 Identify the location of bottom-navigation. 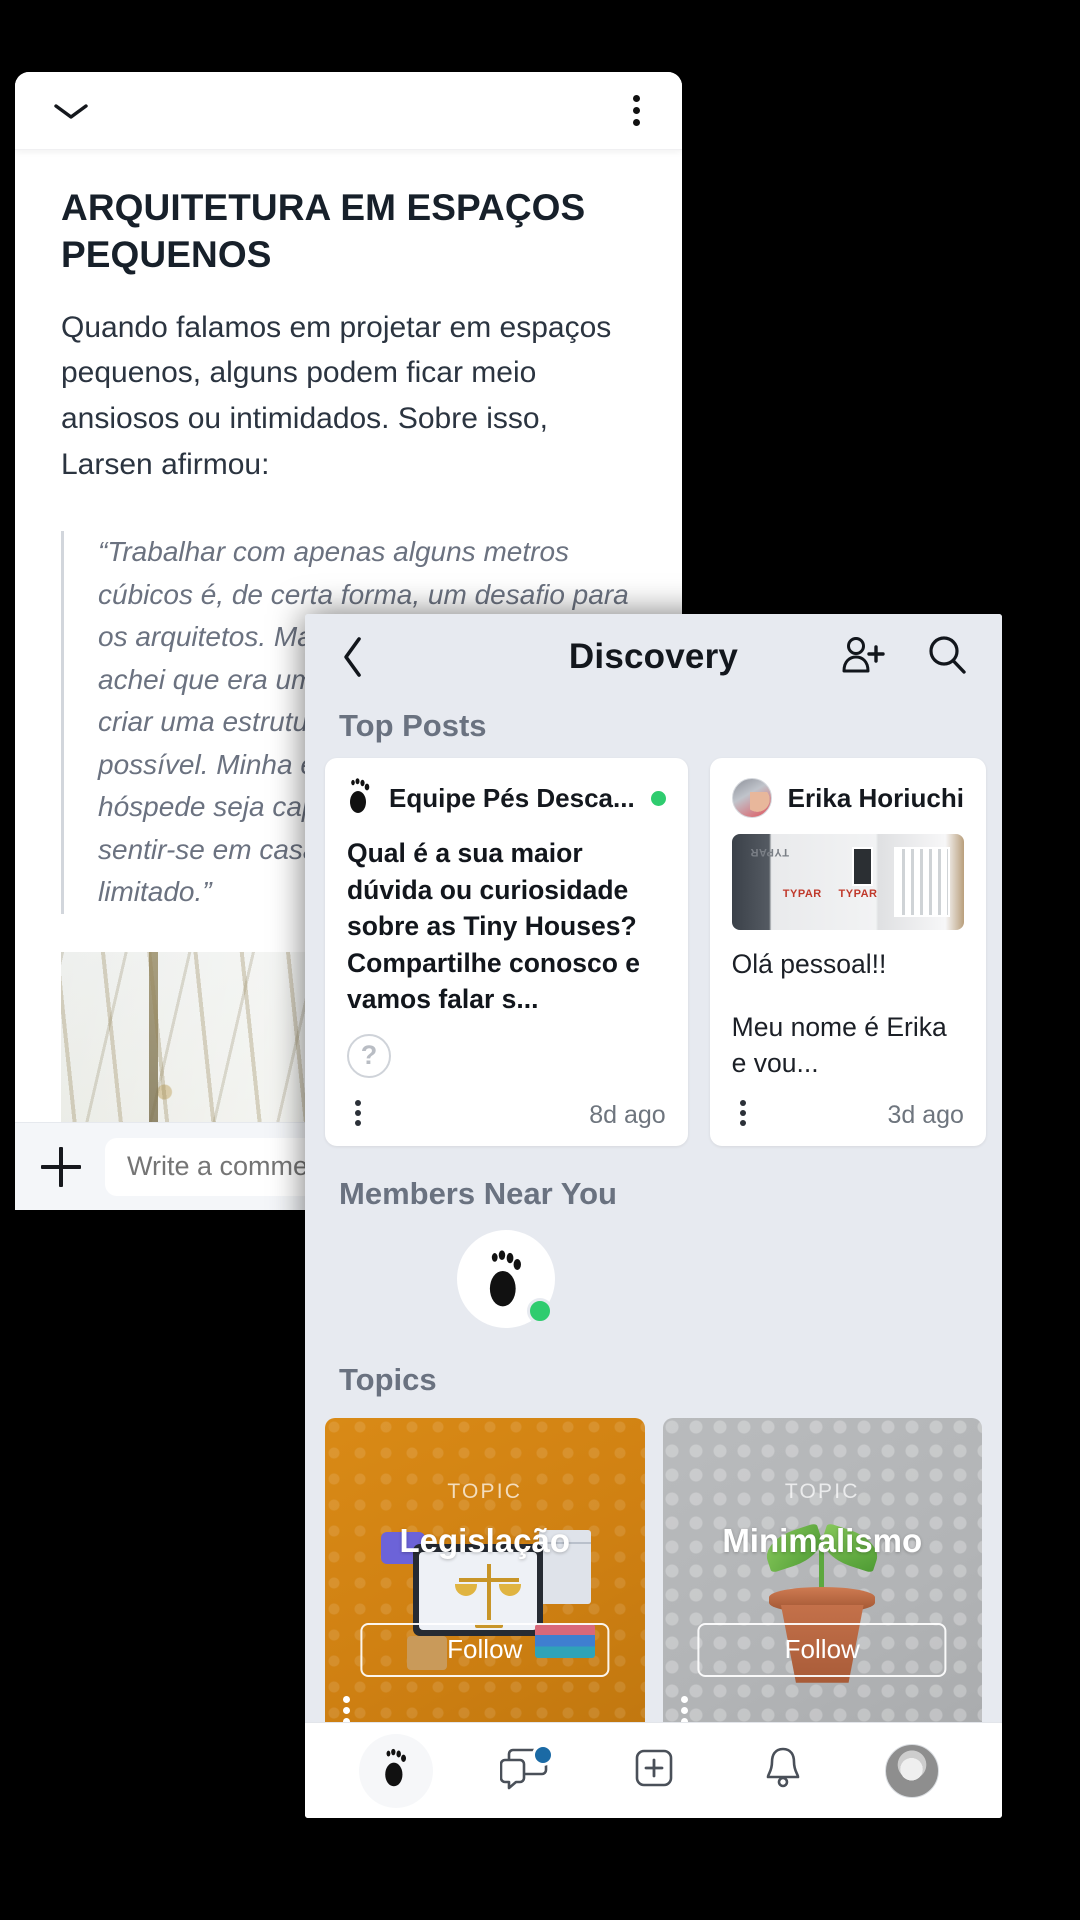
(653, 1770).